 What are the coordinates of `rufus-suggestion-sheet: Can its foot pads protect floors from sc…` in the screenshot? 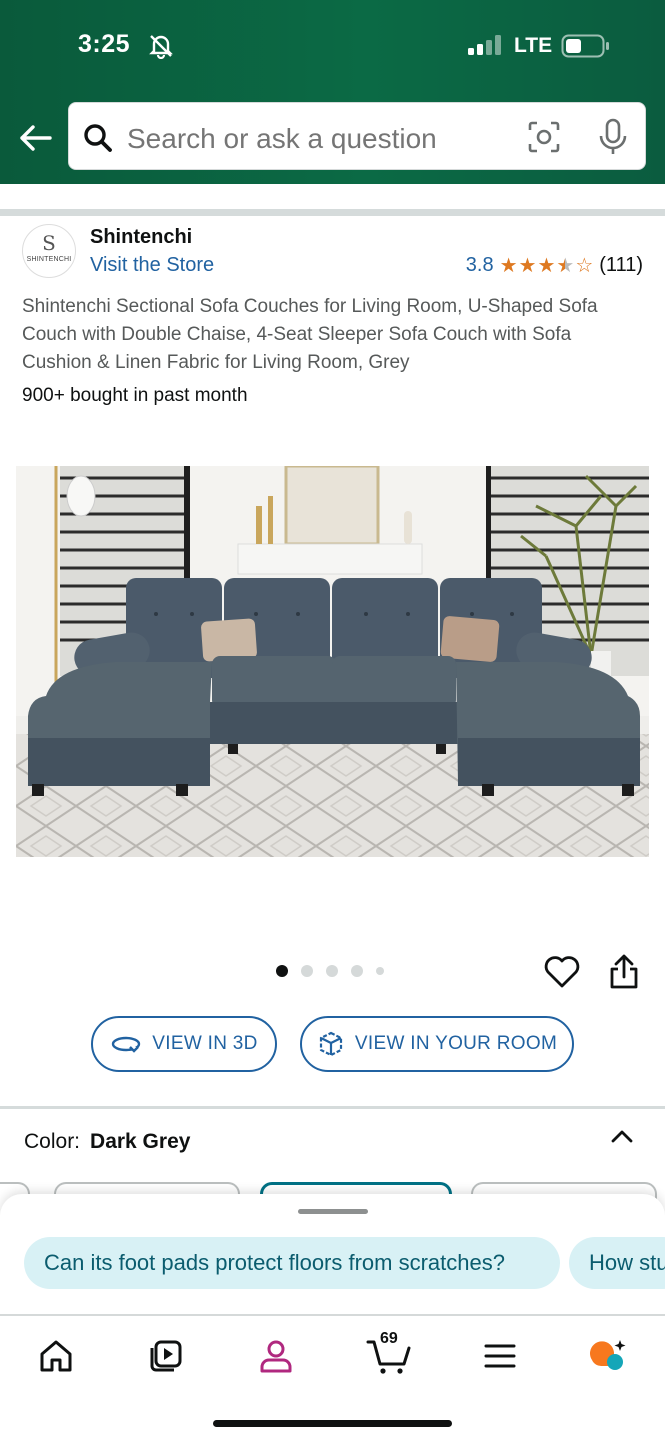 It's located at (332, 1254).